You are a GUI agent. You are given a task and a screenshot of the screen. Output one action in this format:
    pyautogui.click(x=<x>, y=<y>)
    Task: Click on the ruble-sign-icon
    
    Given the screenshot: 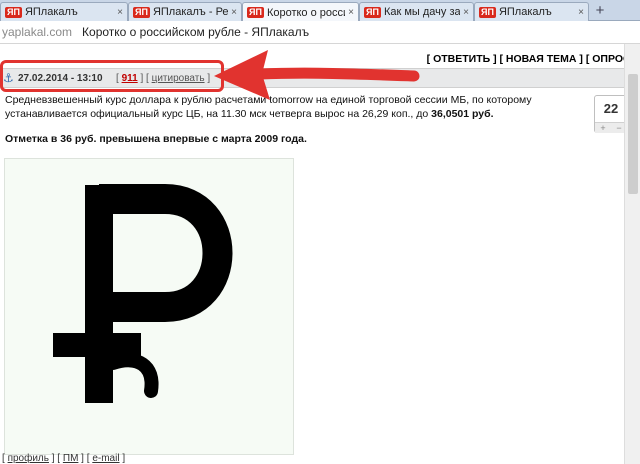 What is the action you would take?
    pyautogui.click(x=143, y=293)
    